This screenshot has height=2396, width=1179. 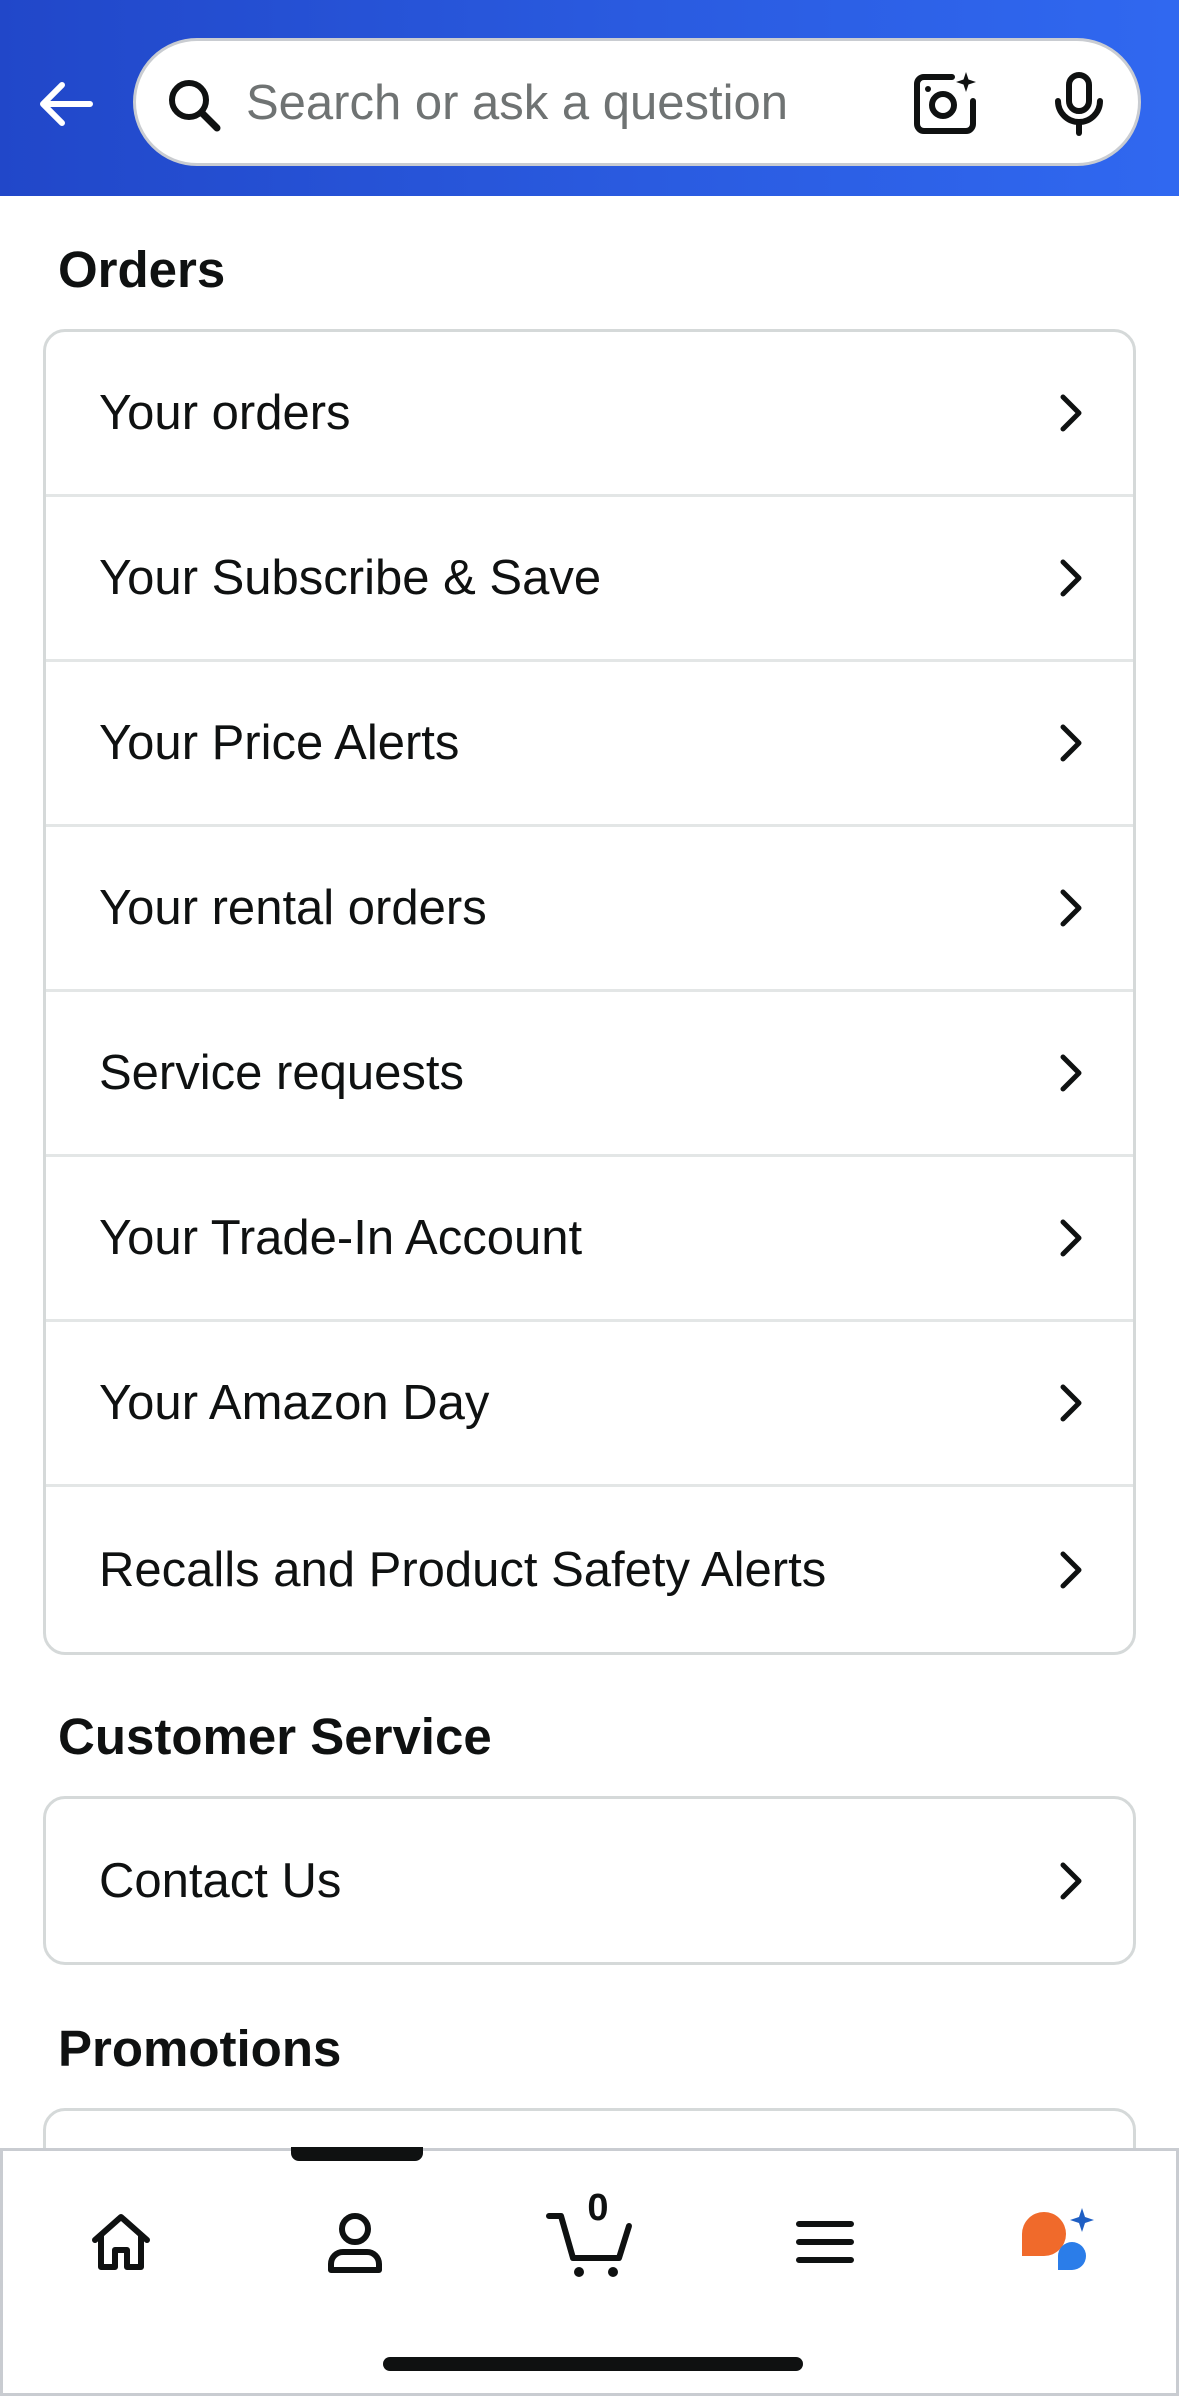 I want to click on home-indicator-bar, so click(x=593, y=2364).